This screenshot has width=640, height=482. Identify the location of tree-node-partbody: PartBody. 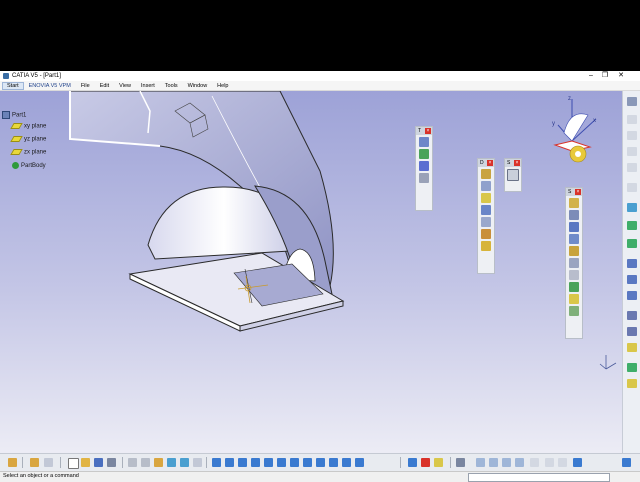
(29, 165).